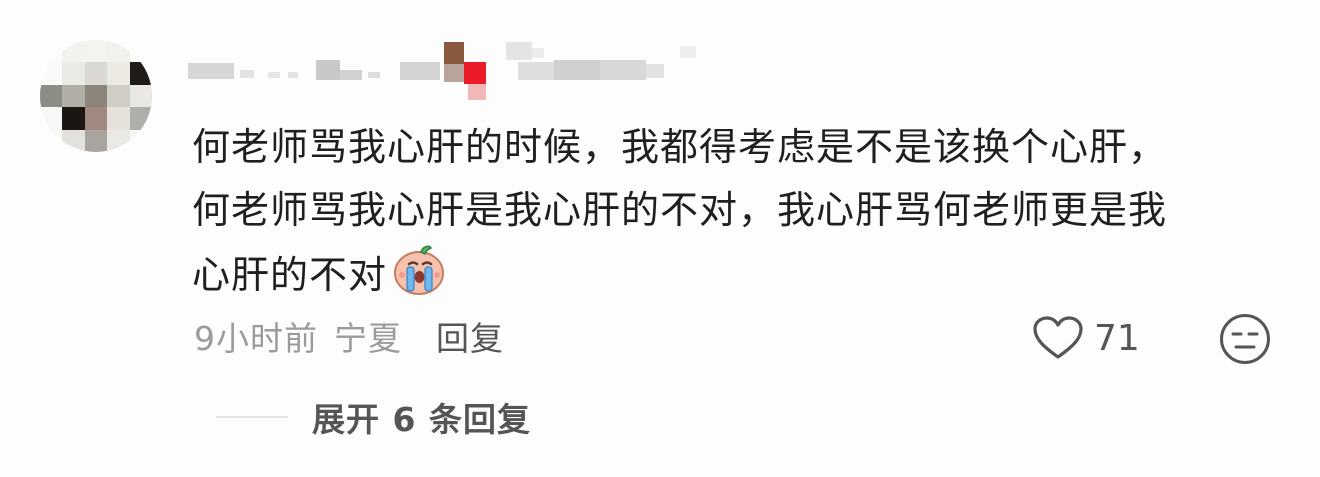 The width and height of the screenshot is (1320, 477). I want to click on dislike-button, so click(1245, 339).